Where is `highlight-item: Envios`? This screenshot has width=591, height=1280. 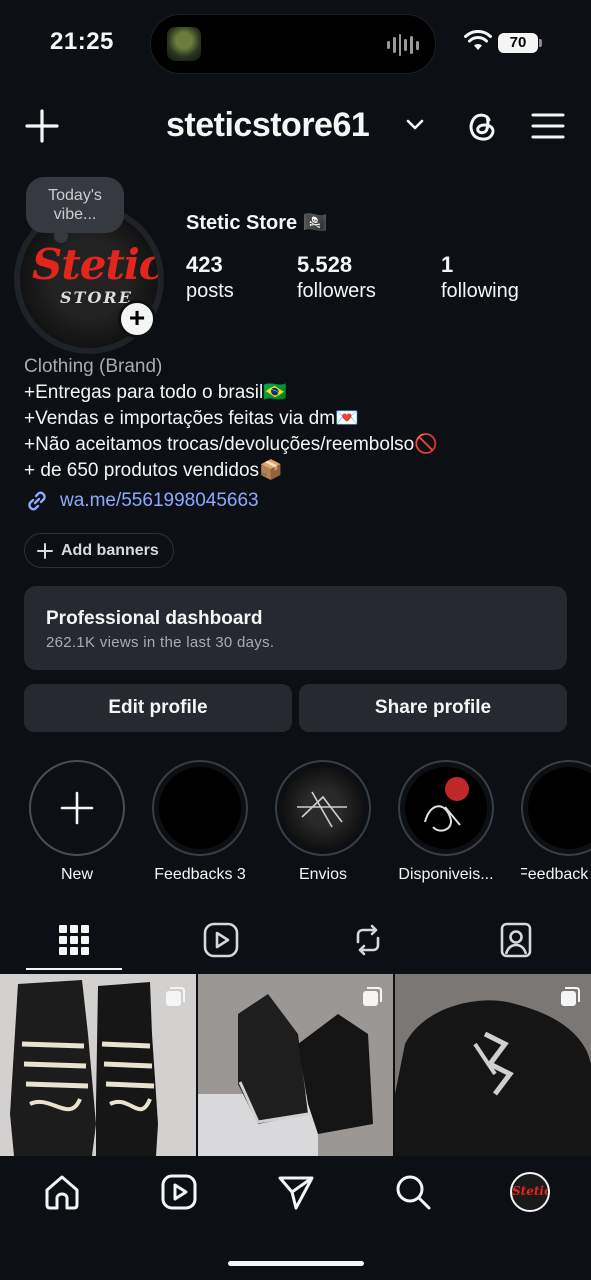
highlight-item: Envios is located at coordinates (323, 822).